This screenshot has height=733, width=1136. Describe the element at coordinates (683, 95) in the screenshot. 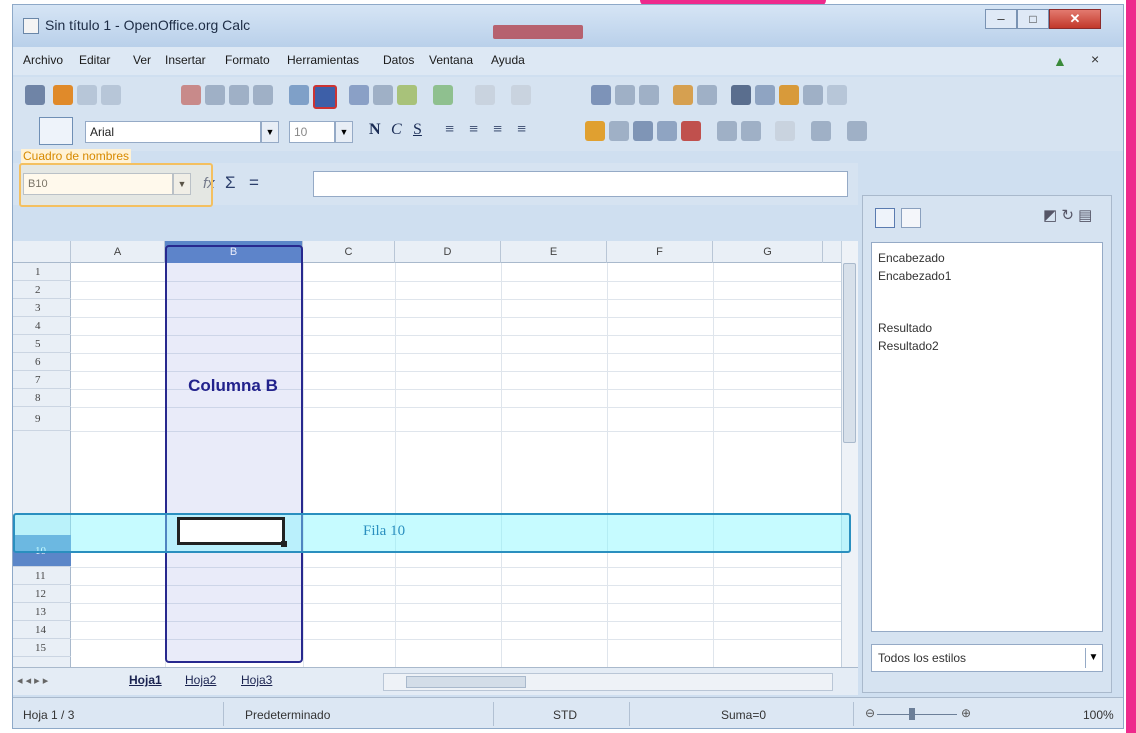

I see `chart-icon` at that location.